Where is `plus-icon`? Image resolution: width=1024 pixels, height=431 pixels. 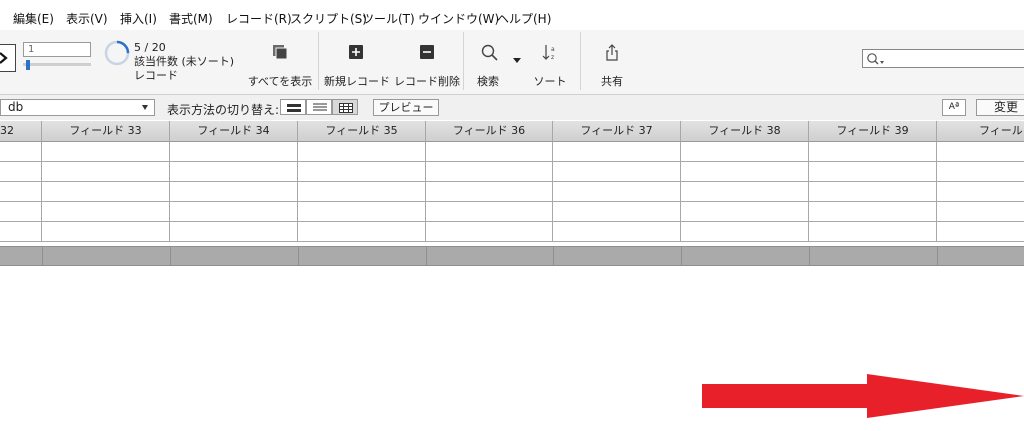
plus-icon is located at coordinates (356, 52).